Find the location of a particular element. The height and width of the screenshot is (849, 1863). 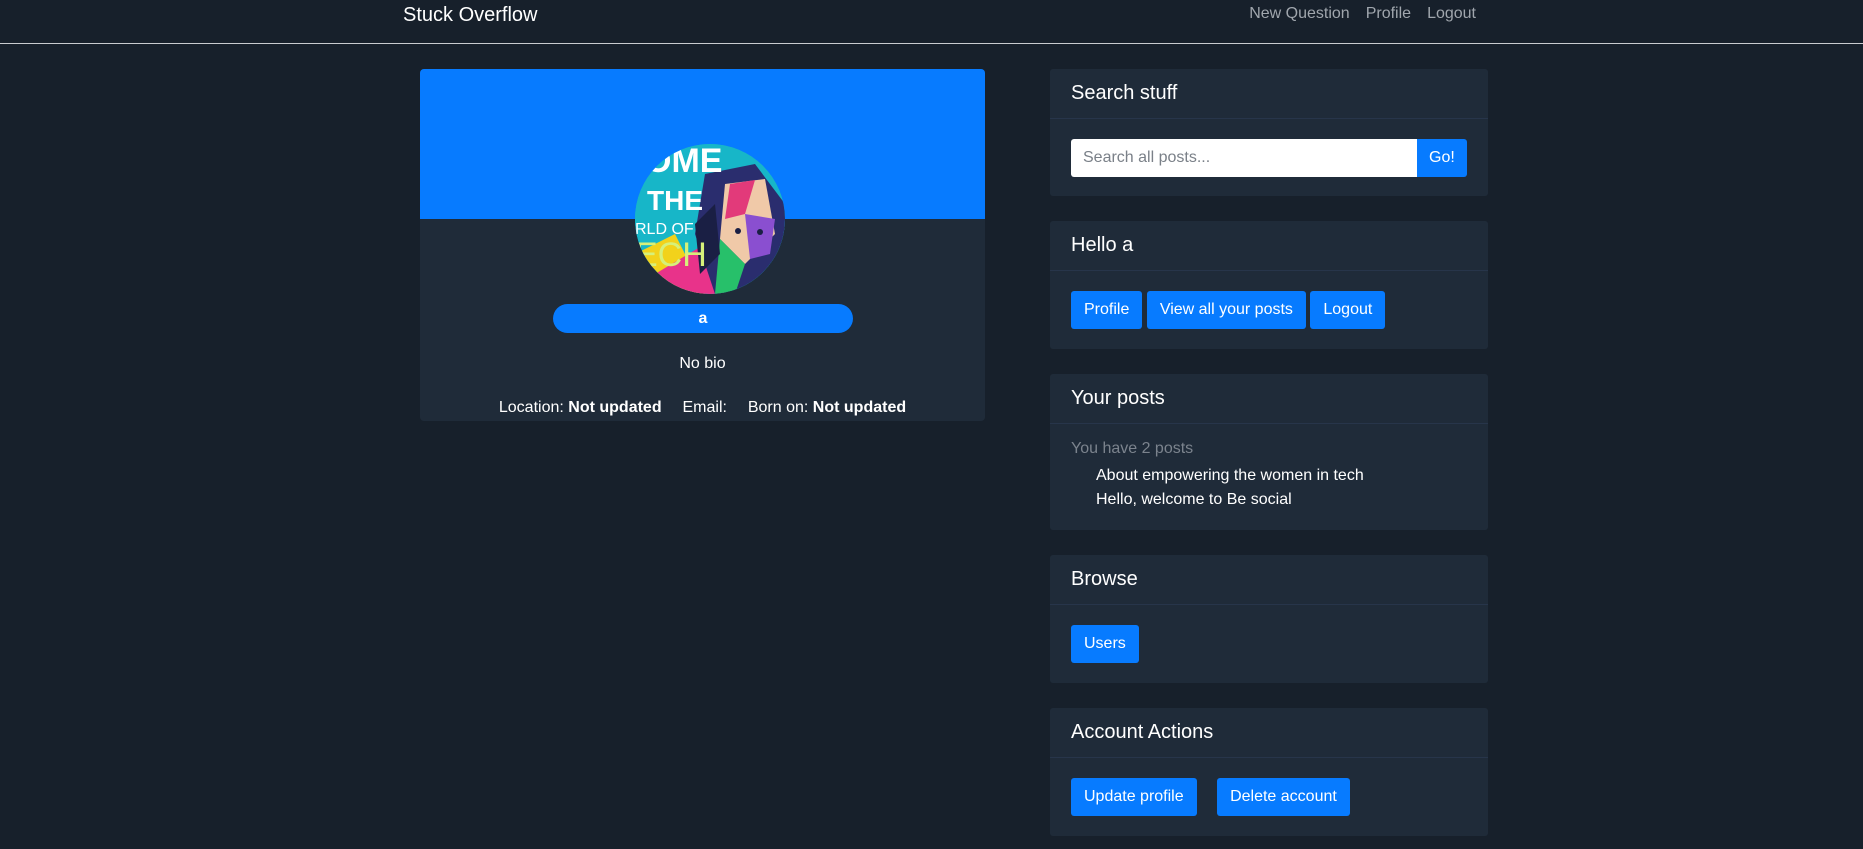

nav-new-question-link: New Question is located at coordinates (1299, 14).